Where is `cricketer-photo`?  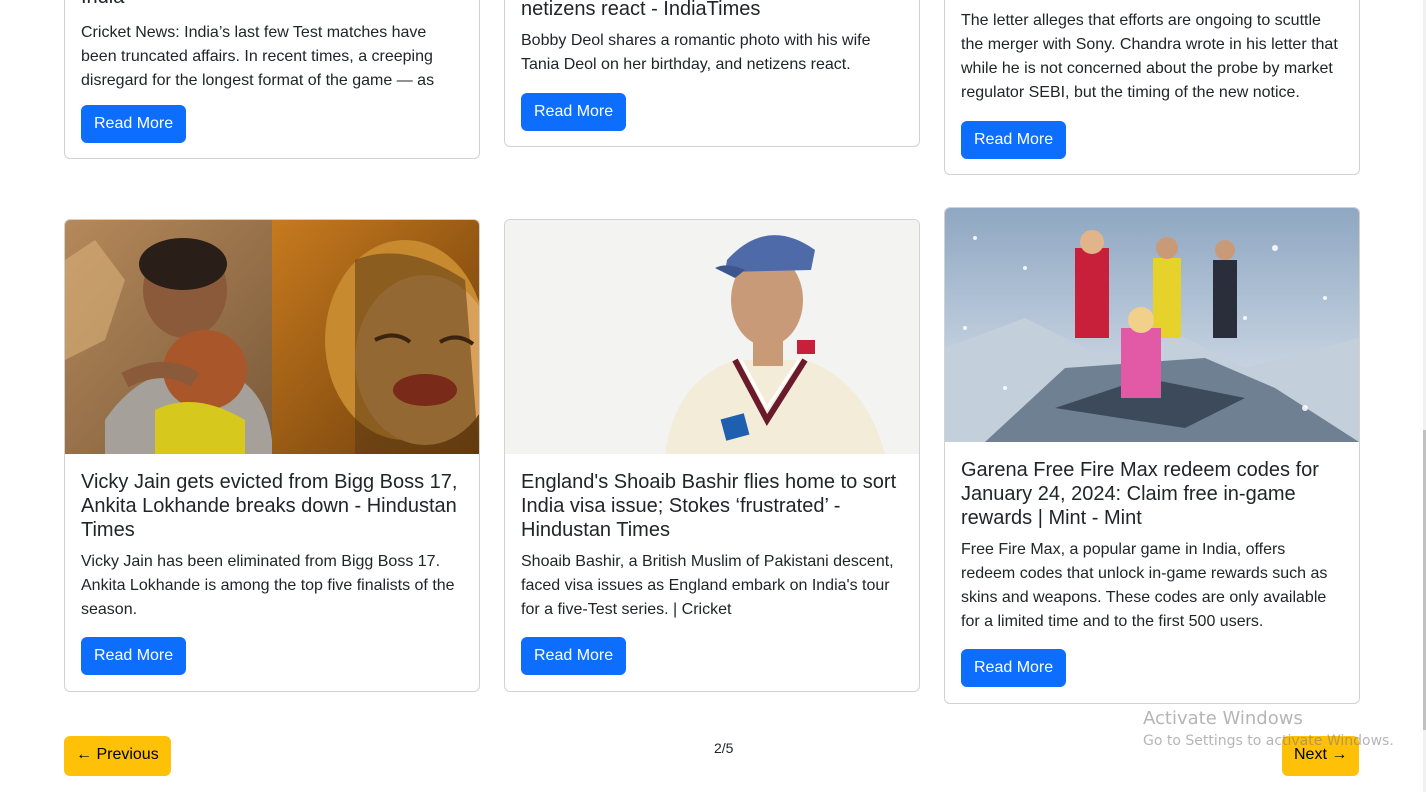 cricketer-photo is located at coordinates (712, 337).